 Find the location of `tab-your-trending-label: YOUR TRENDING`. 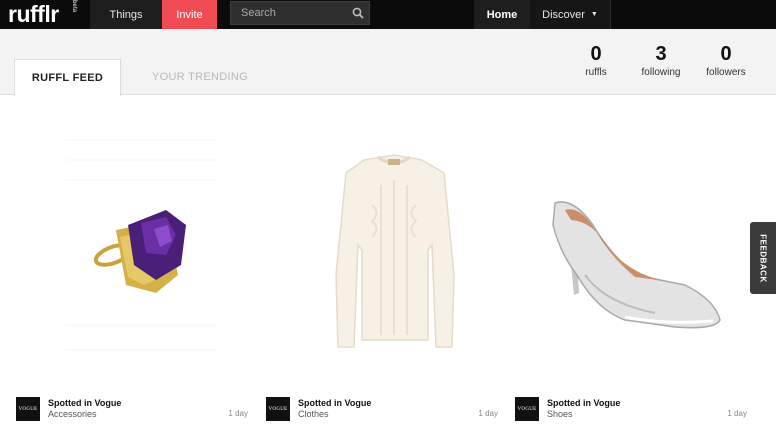

tab-your-trending-label: YOUR TRENDING is located at coordinates (200, 77).